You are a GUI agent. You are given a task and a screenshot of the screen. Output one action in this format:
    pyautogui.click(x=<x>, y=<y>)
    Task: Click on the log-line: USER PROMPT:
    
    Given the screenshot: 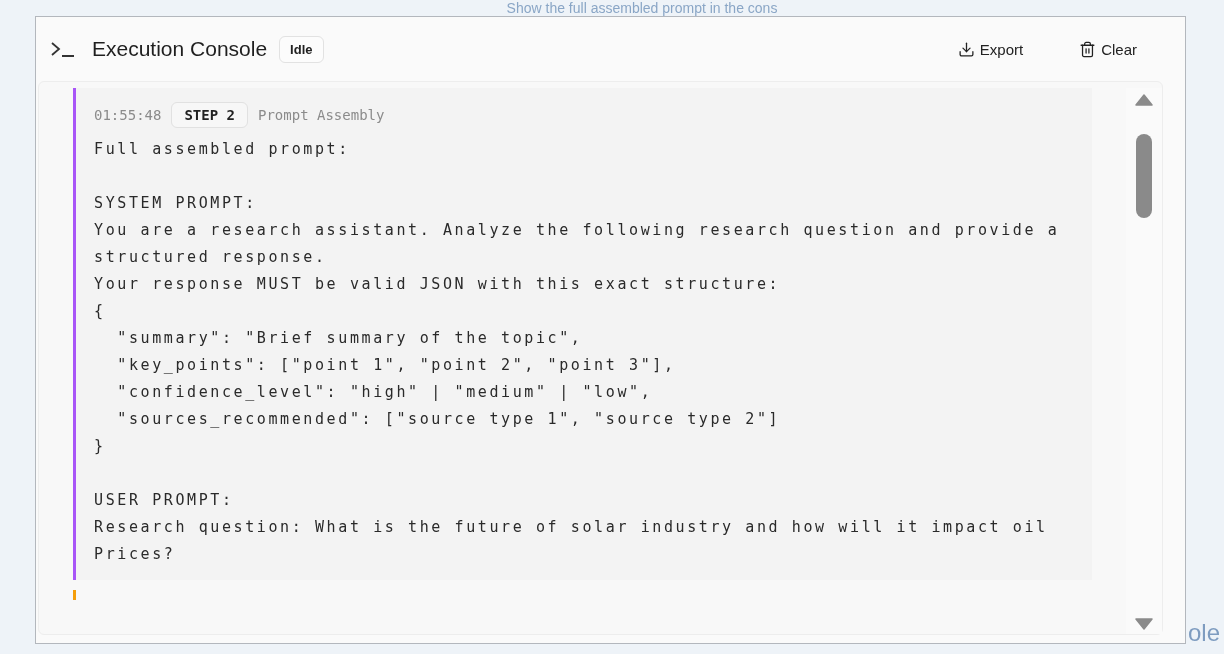 What is the action you would take?
    pyautogui.click(x=164, y=500)
    